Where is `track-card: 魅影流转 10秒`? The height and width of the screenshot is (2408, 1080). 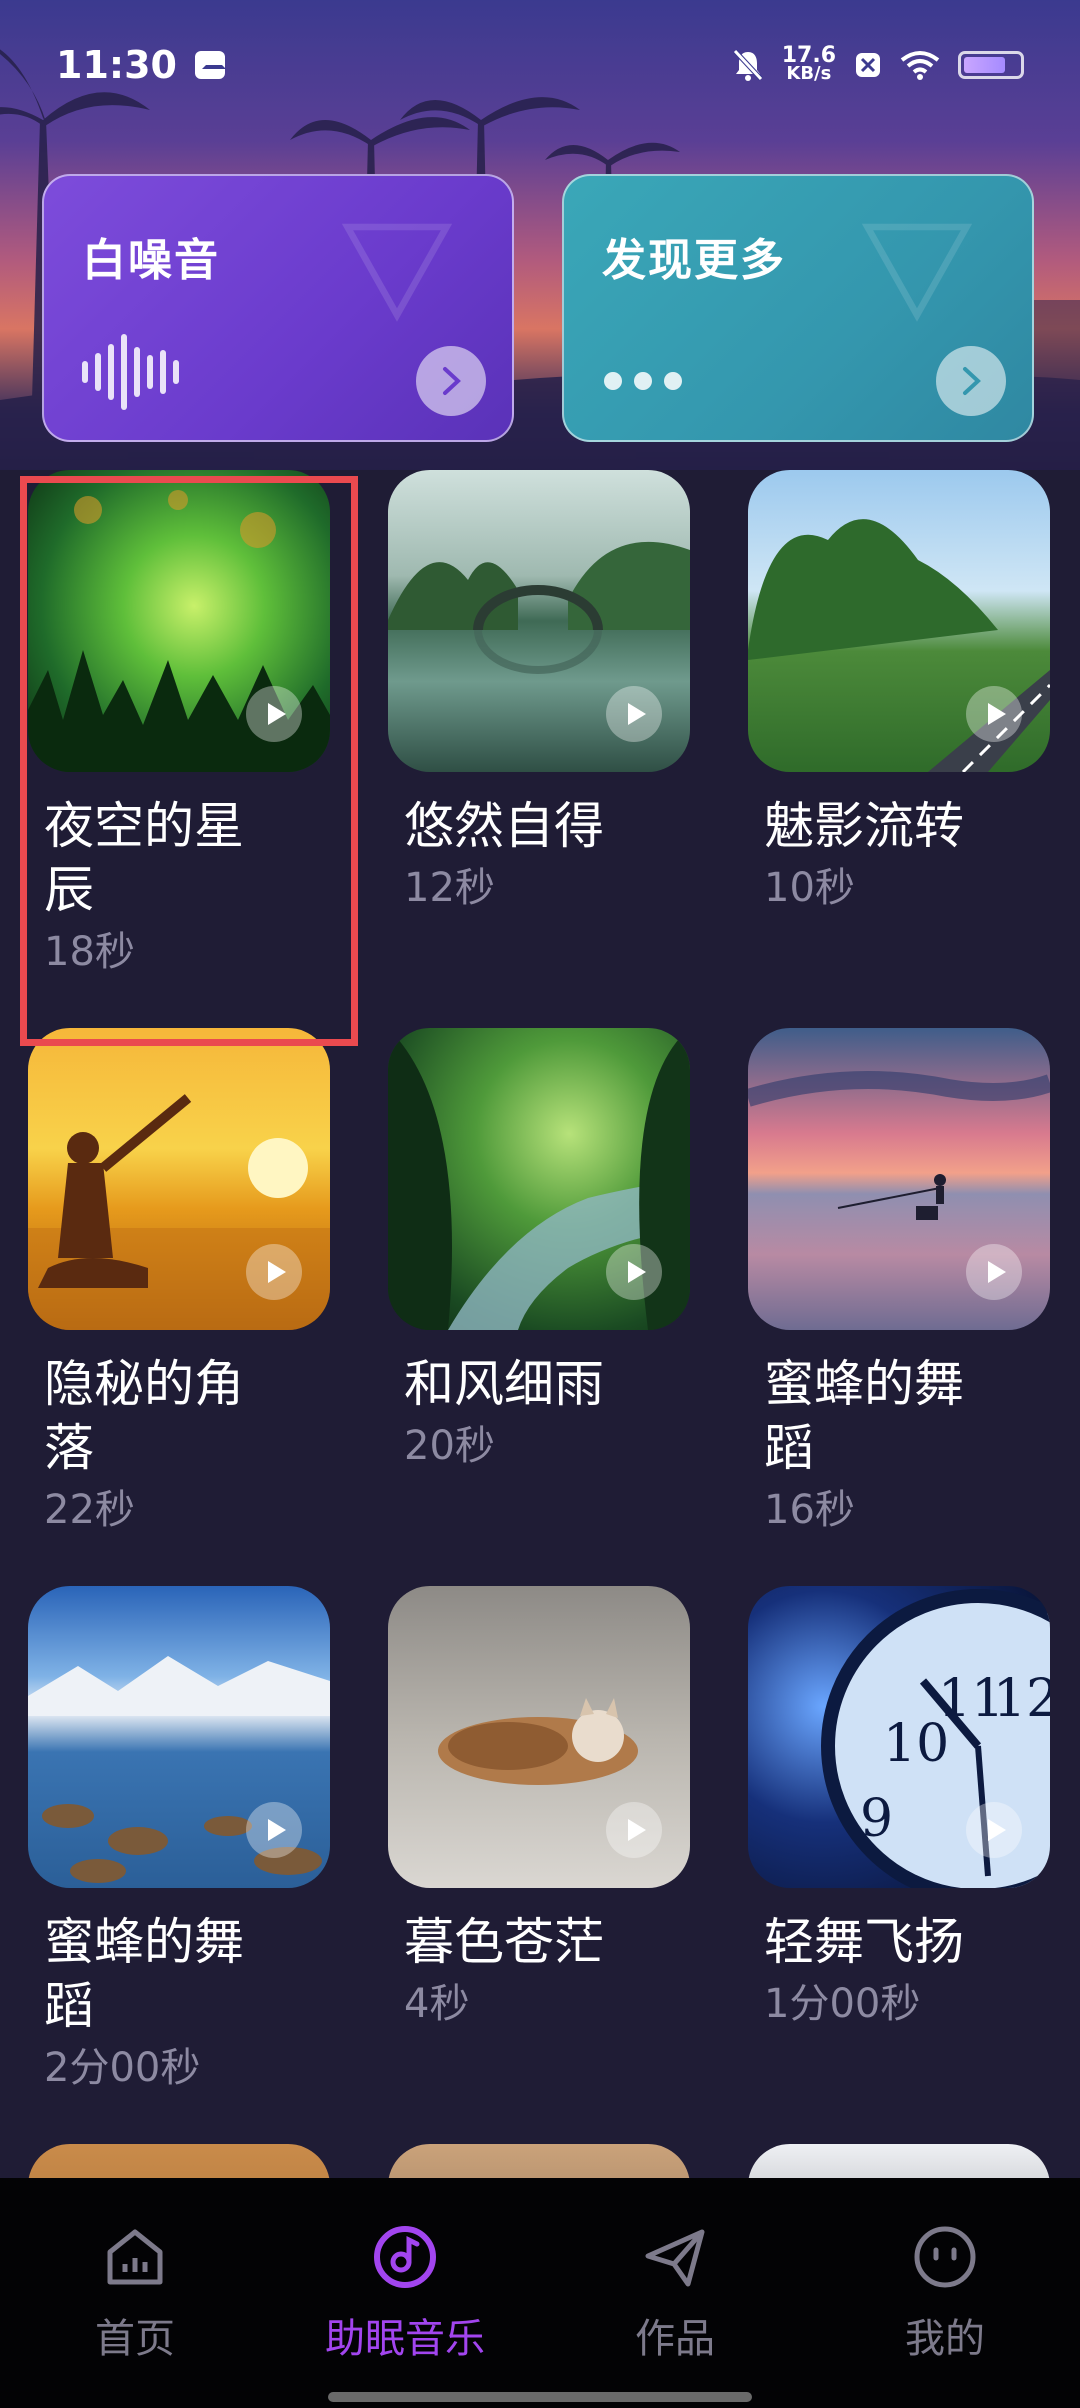 track-card: 魅影流转 10秒 is located at coordinates (899, 692).